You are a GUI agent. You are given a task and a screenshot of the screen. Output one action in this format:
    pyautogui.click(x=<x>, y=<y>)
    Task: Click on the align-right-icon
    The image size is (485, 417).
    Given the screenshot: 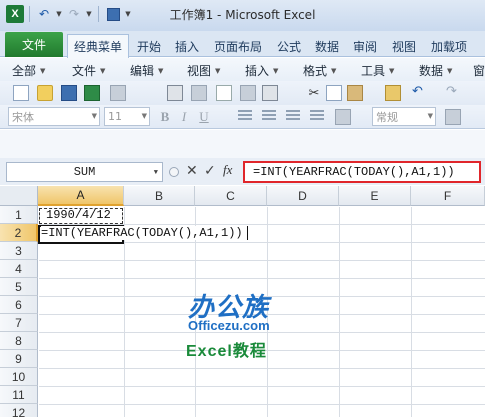 What is the action you would take?
    pyautogui.click(x=293, y=116)
    